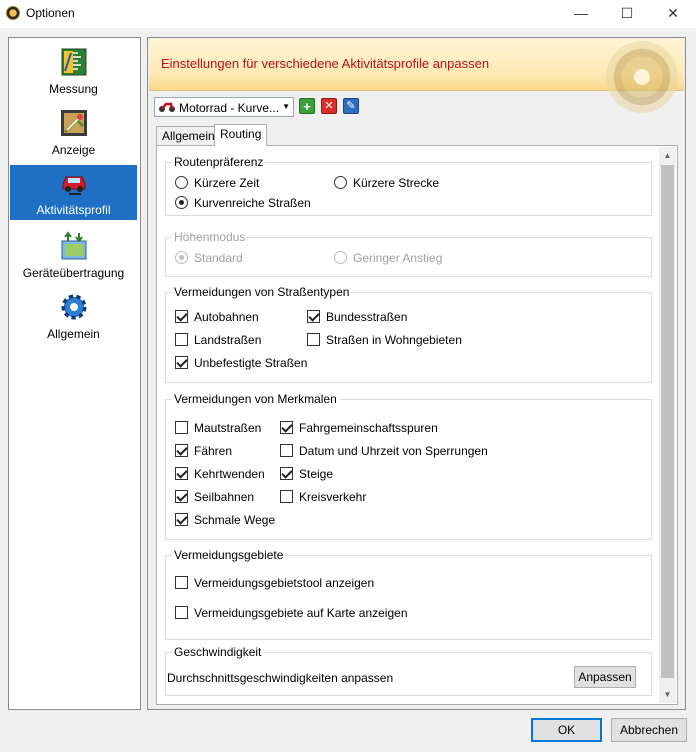  I want to click on nav-label: Allgemein, so click(73, 334).